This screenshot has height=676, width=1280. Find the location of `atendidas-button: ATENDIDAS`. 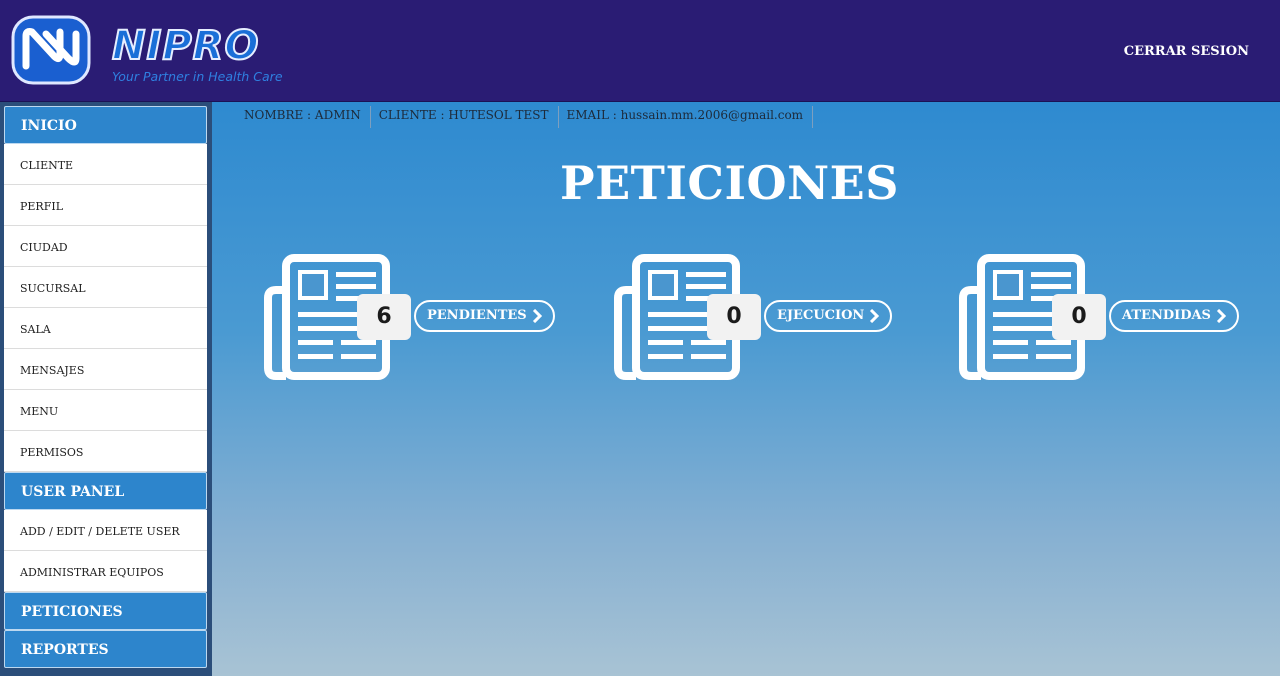

atendidas-button: ATENDIDAS is located at coordinates (1174, 316).